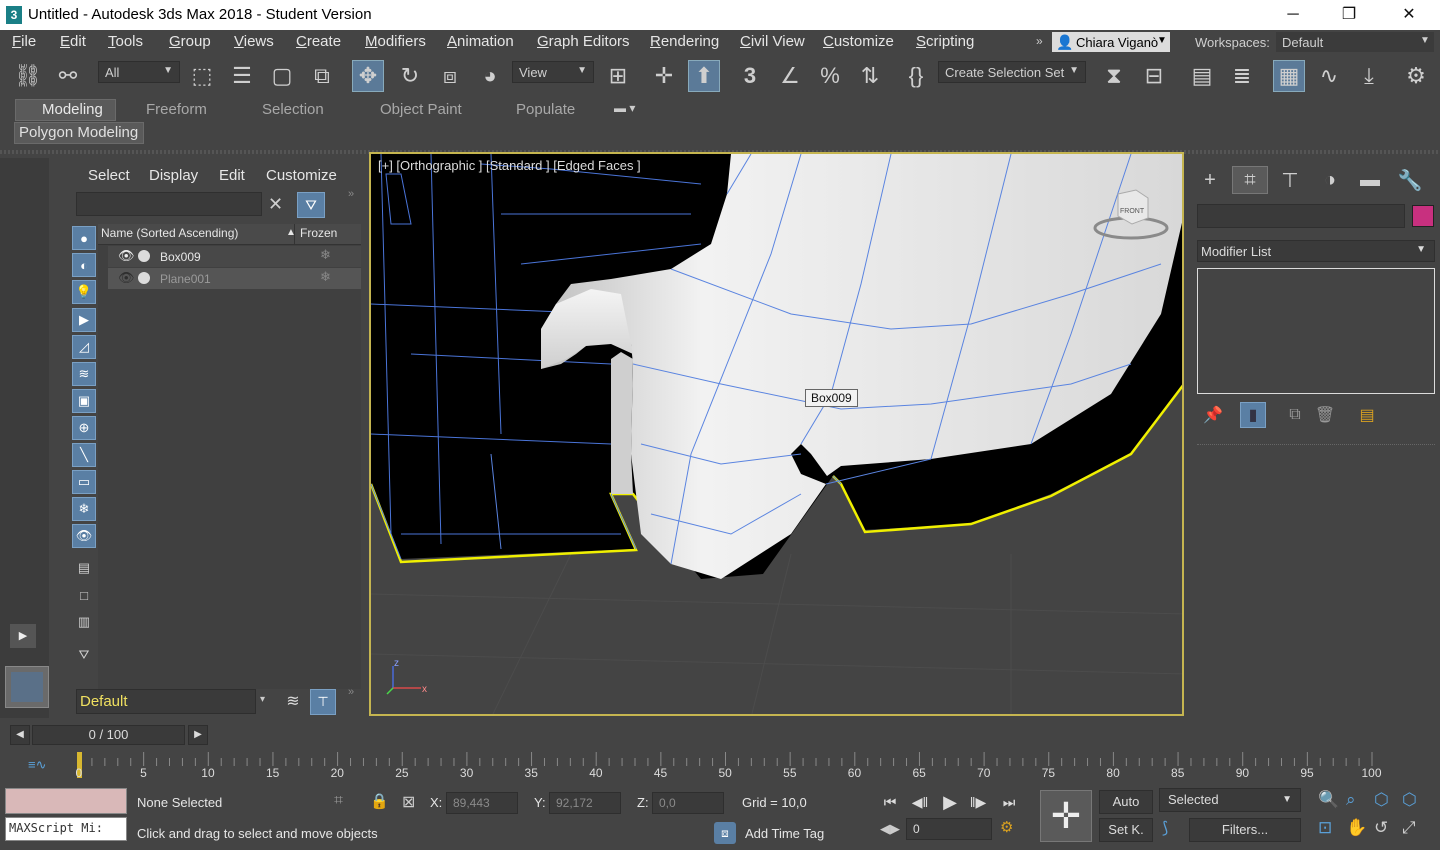  I want to click on filter-settings-icon: ⛛, so click(84, 655).